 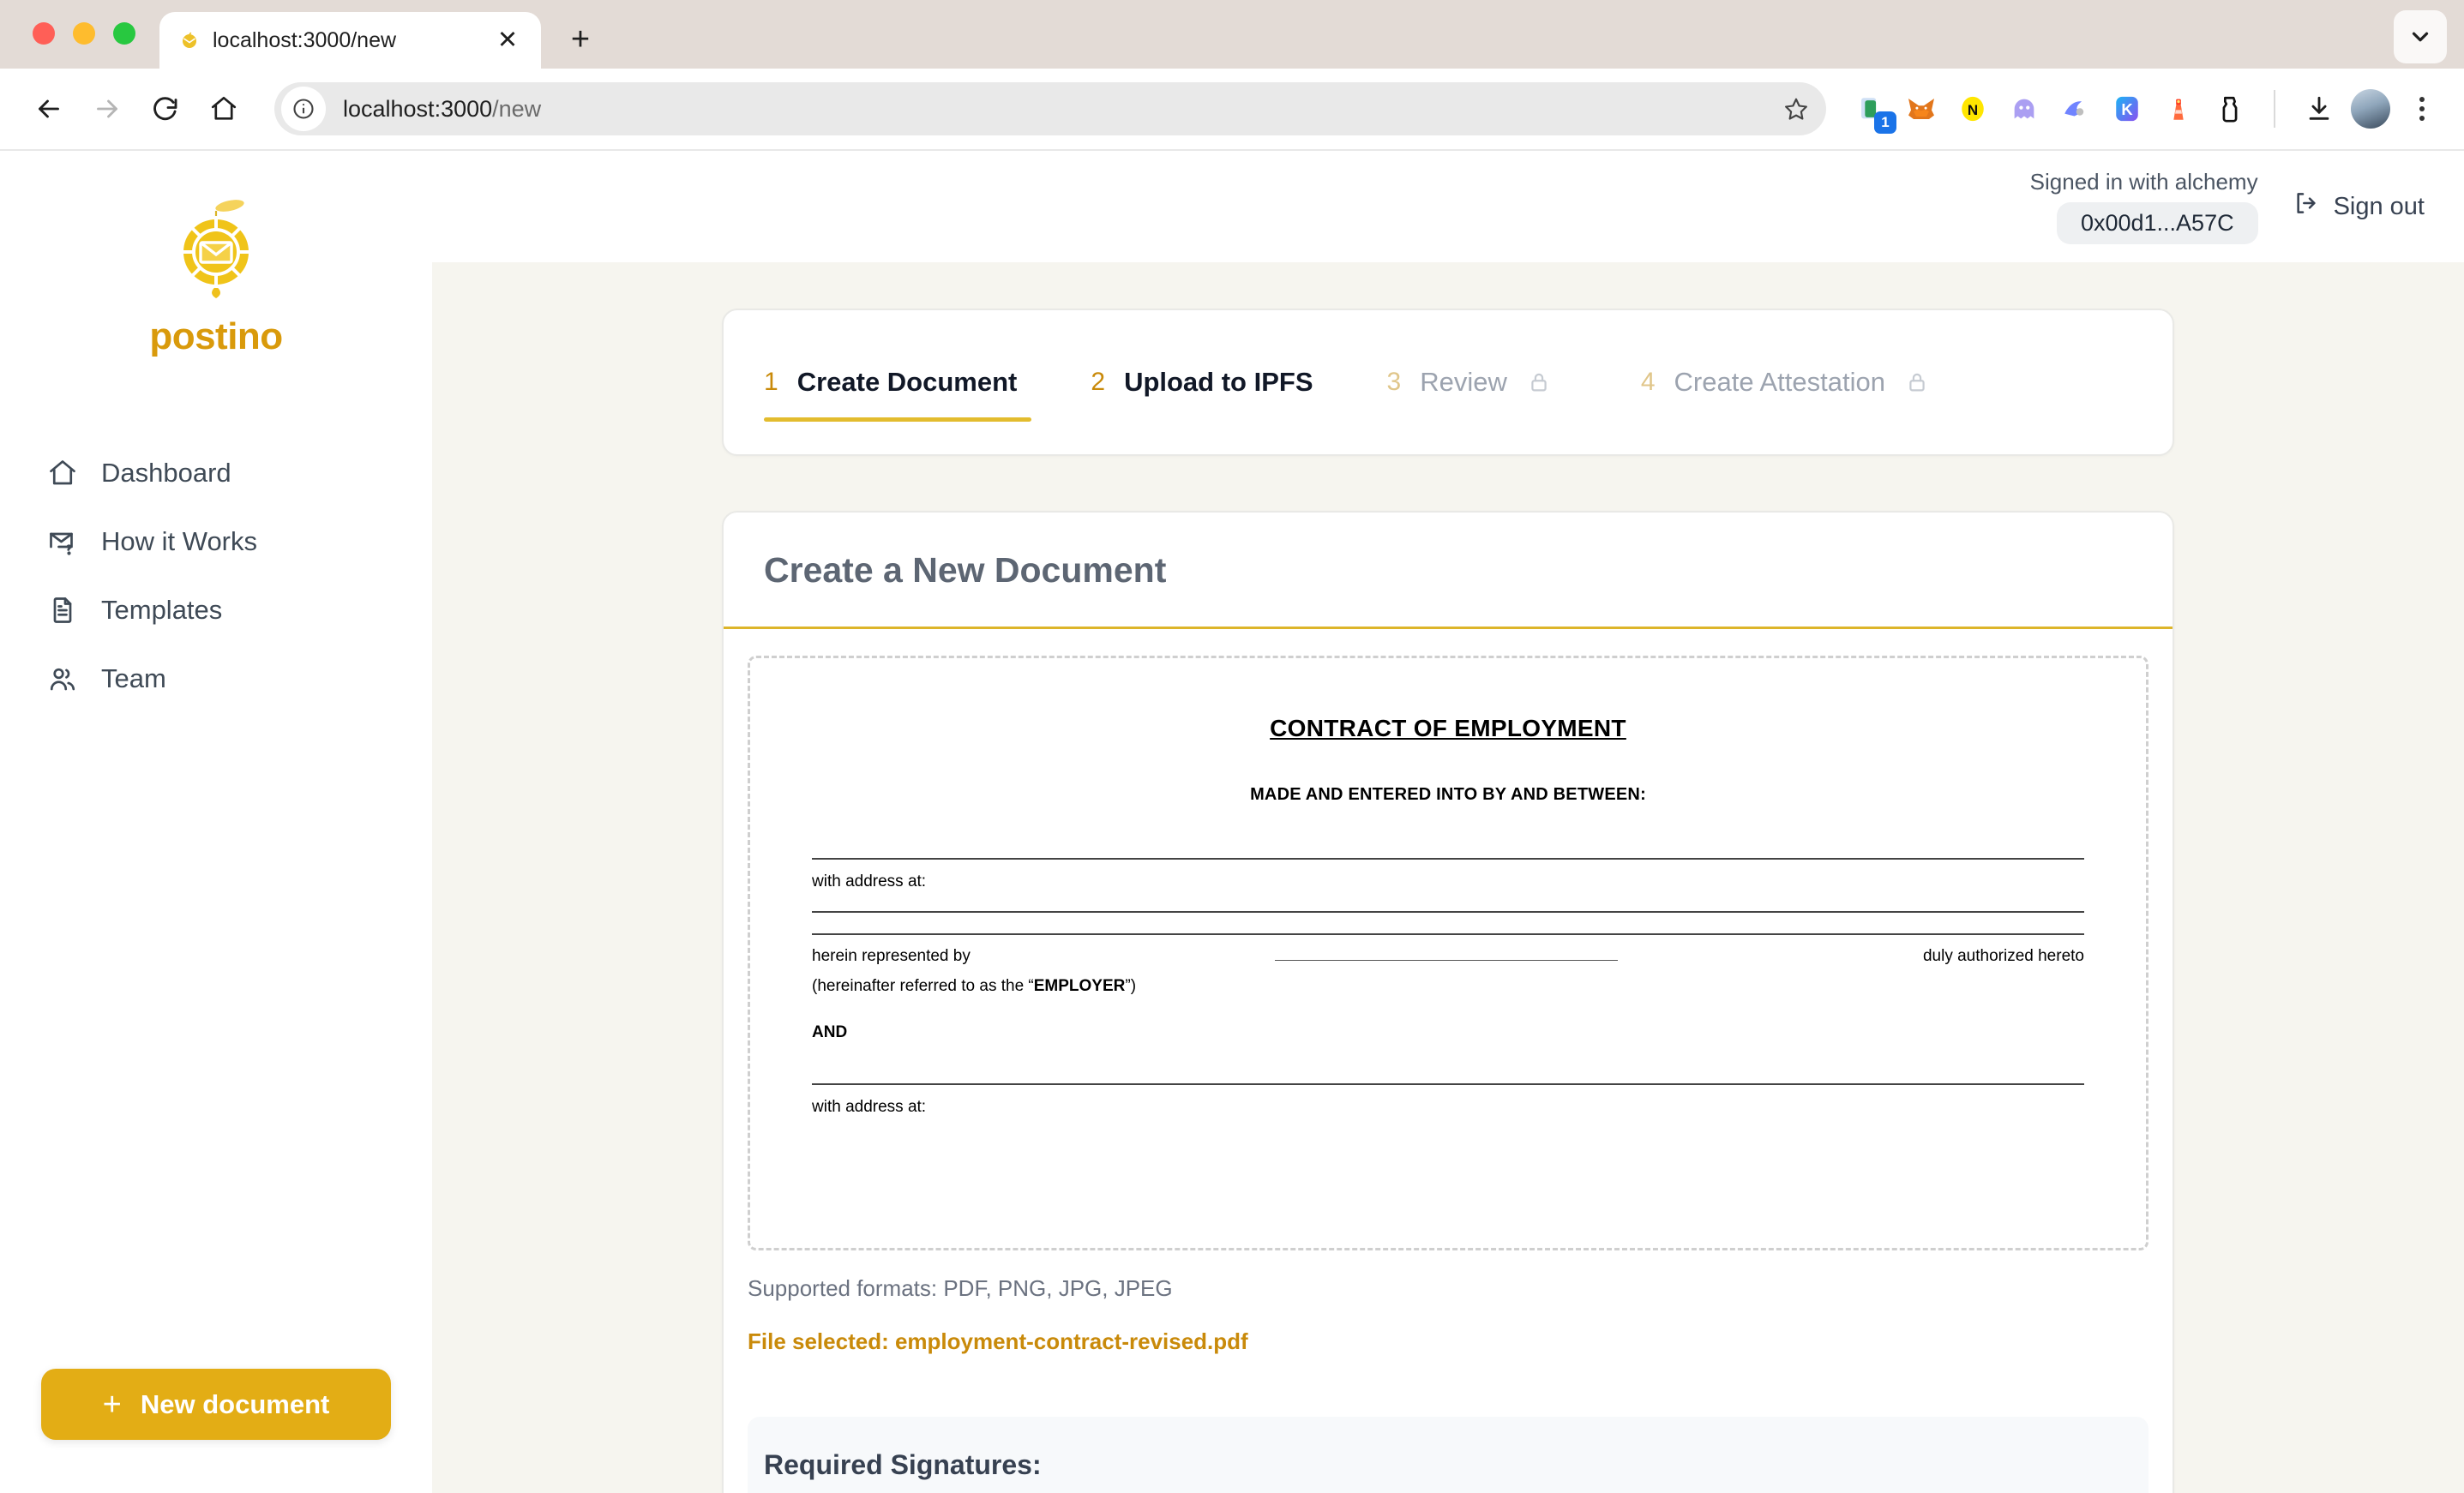 What do you see at coordinates (2422, 109) in the screenshot?
I see `kebab-menu-icon` at bounding box center [2422, 109].